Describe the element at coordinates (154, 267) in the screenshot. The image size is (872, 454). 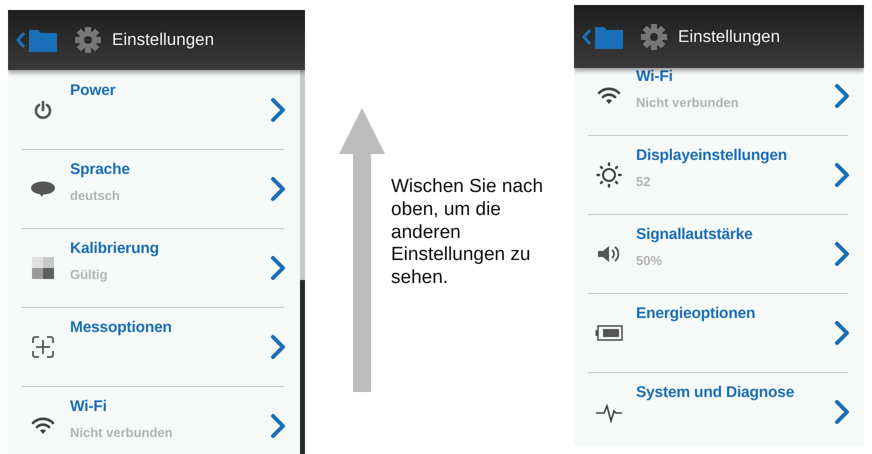
I see `settings-item: Kalibrierung Gültig` at that location.